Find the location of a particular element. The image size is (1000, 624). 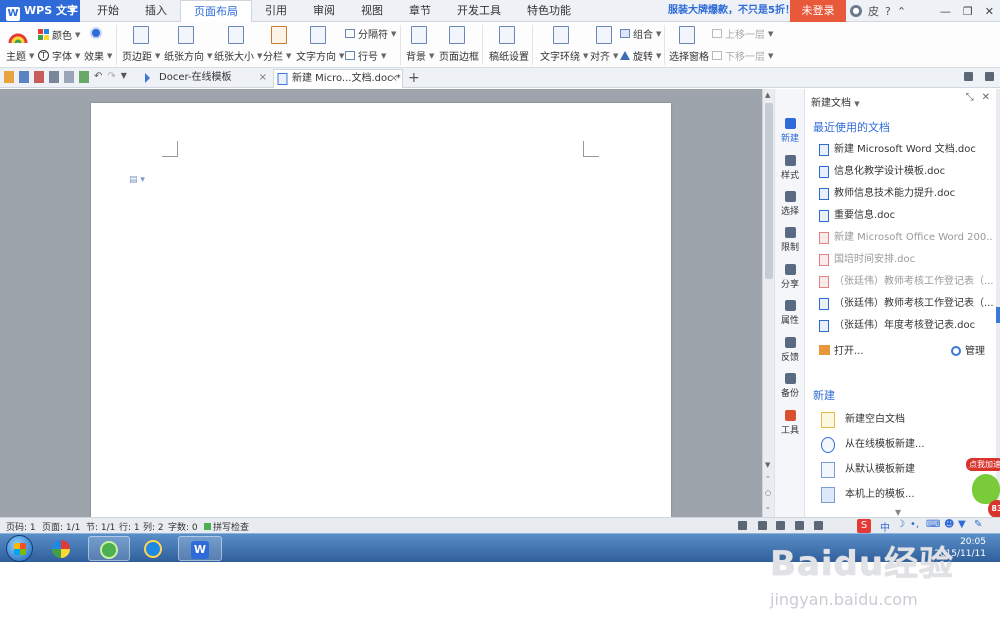

strip-new: 新建 is located at coordinates (790, 131).